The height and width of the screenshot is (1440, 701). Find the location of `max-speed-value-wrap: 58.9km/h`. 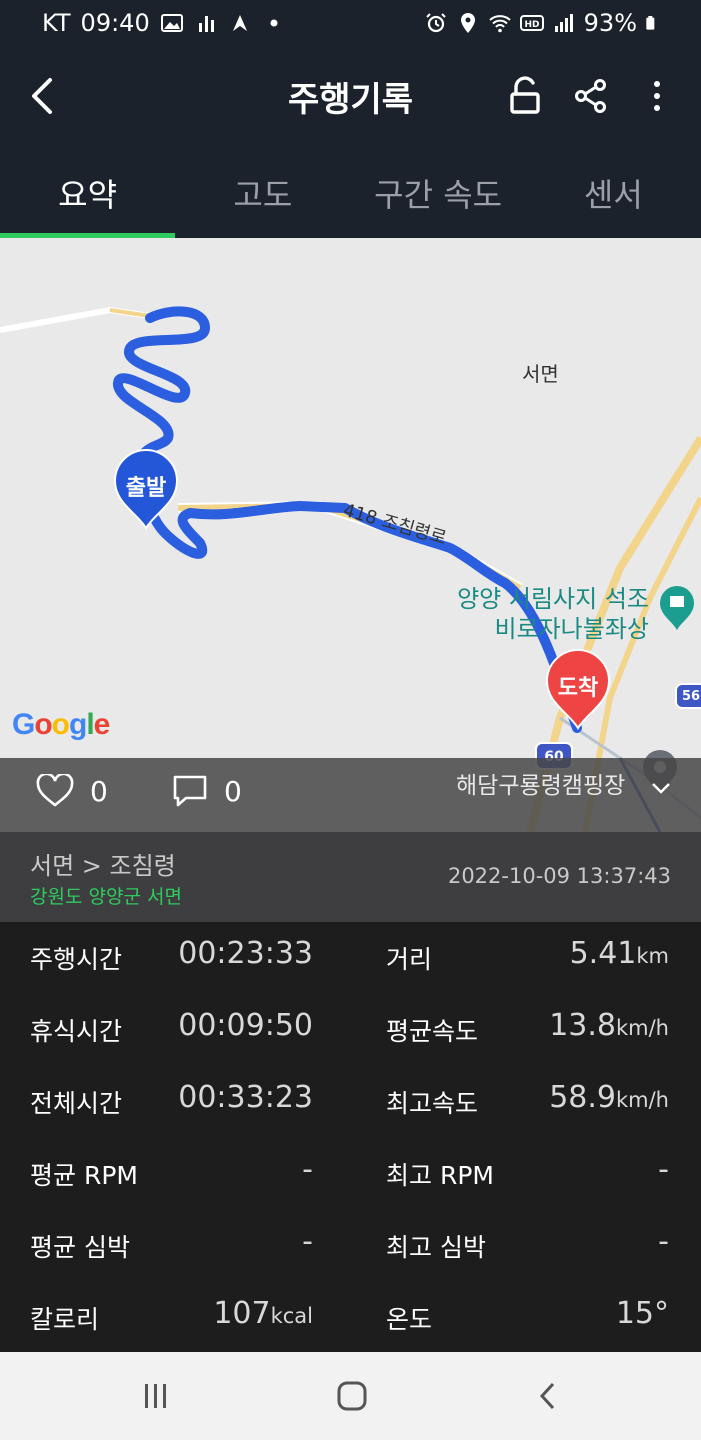

max-speed-value-wrap: 58.9km/h is located at coordinates (609, 1097).